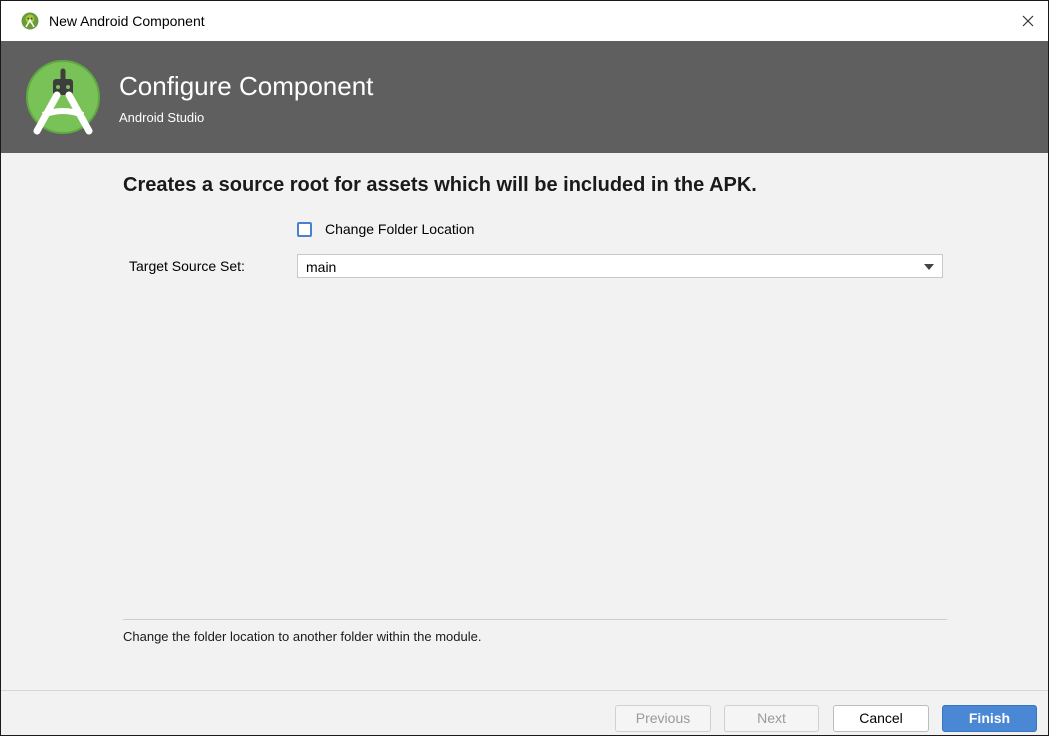 The height and width of the screenshot is (736, 1049). I want to click on previous-button: Previous, so click(663, 718).